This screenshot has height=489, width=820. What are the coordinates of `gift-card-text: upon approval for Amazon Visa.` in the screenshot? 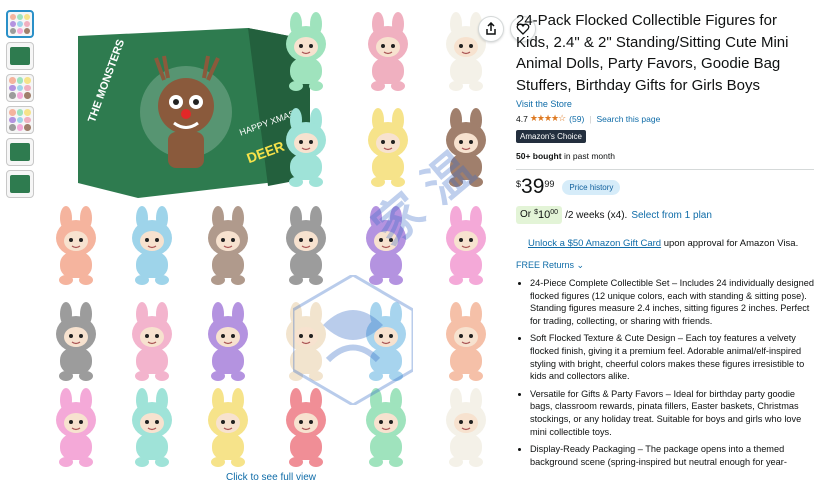 It's located at (730, 243).